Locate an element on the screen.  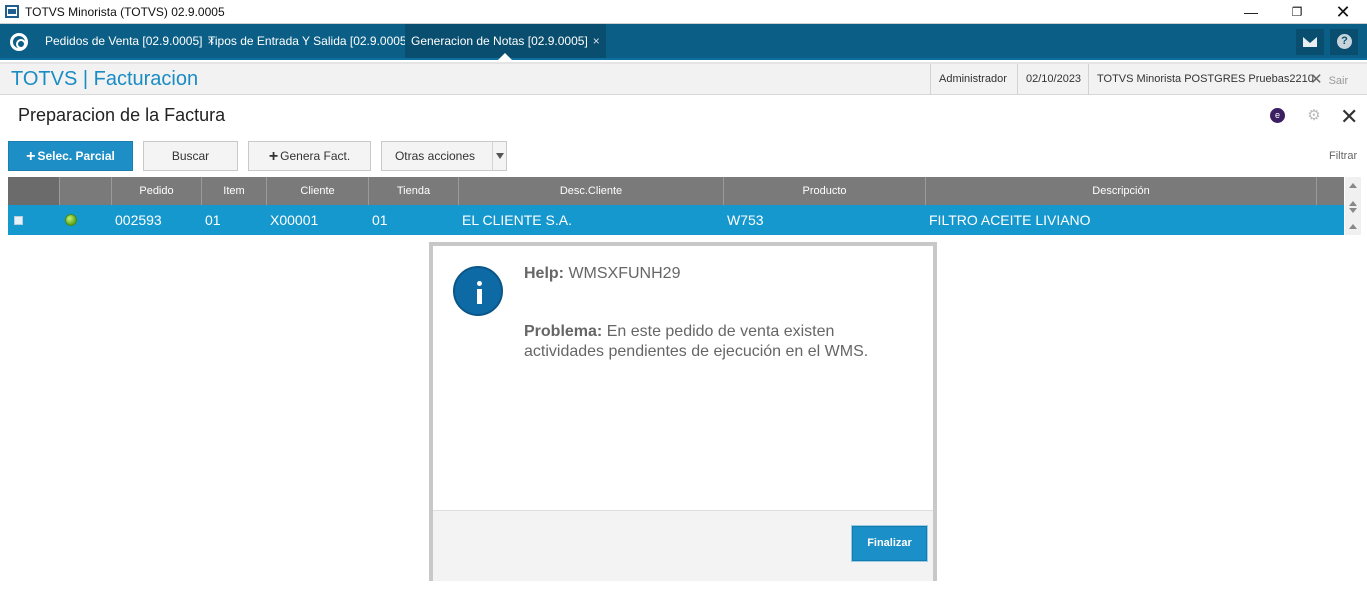
column-header-check is located at coordinates (34, 191).